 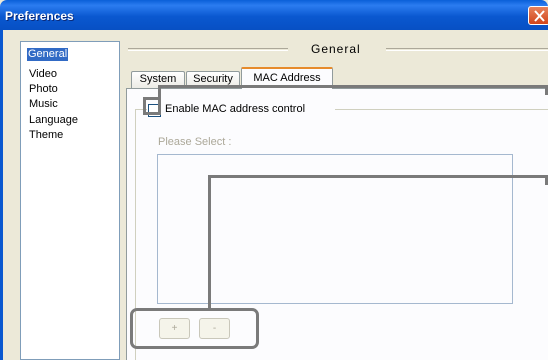 I want to click on section-divider-left, so click(x=208, y=49).